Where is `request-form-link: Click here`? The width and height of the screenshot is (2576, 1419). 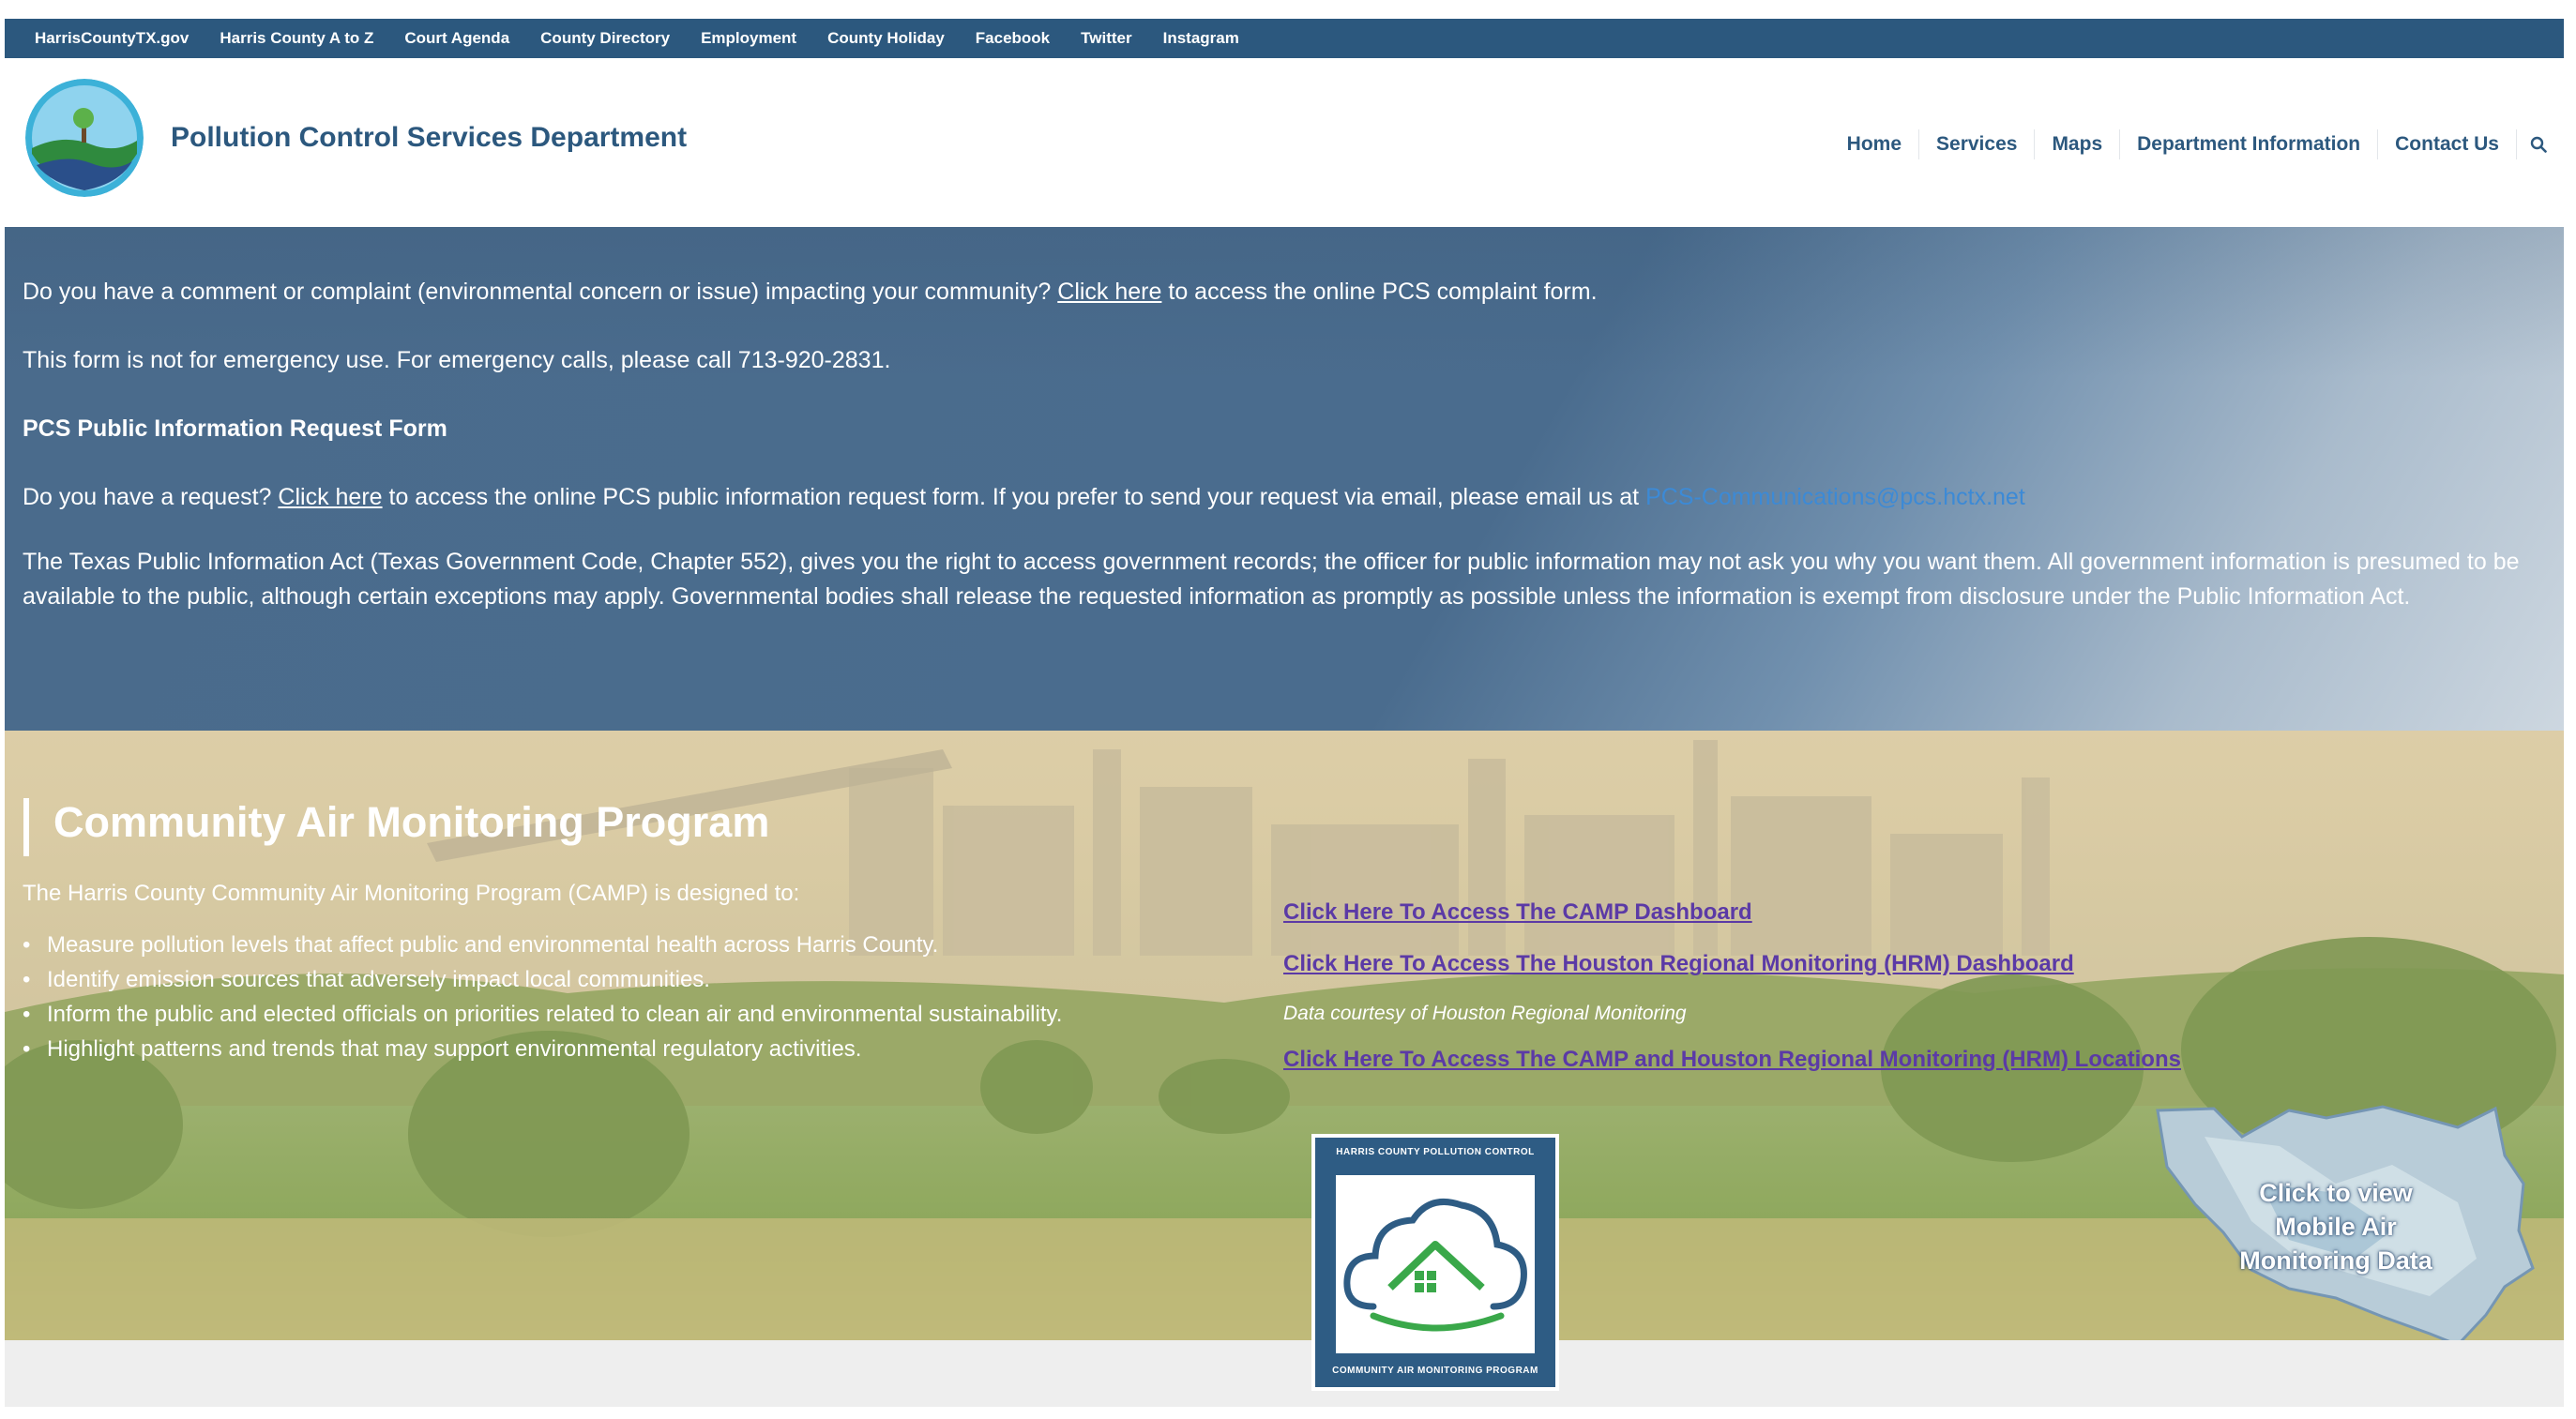
request-form-link: Click here is located at coordinates (330, 497).